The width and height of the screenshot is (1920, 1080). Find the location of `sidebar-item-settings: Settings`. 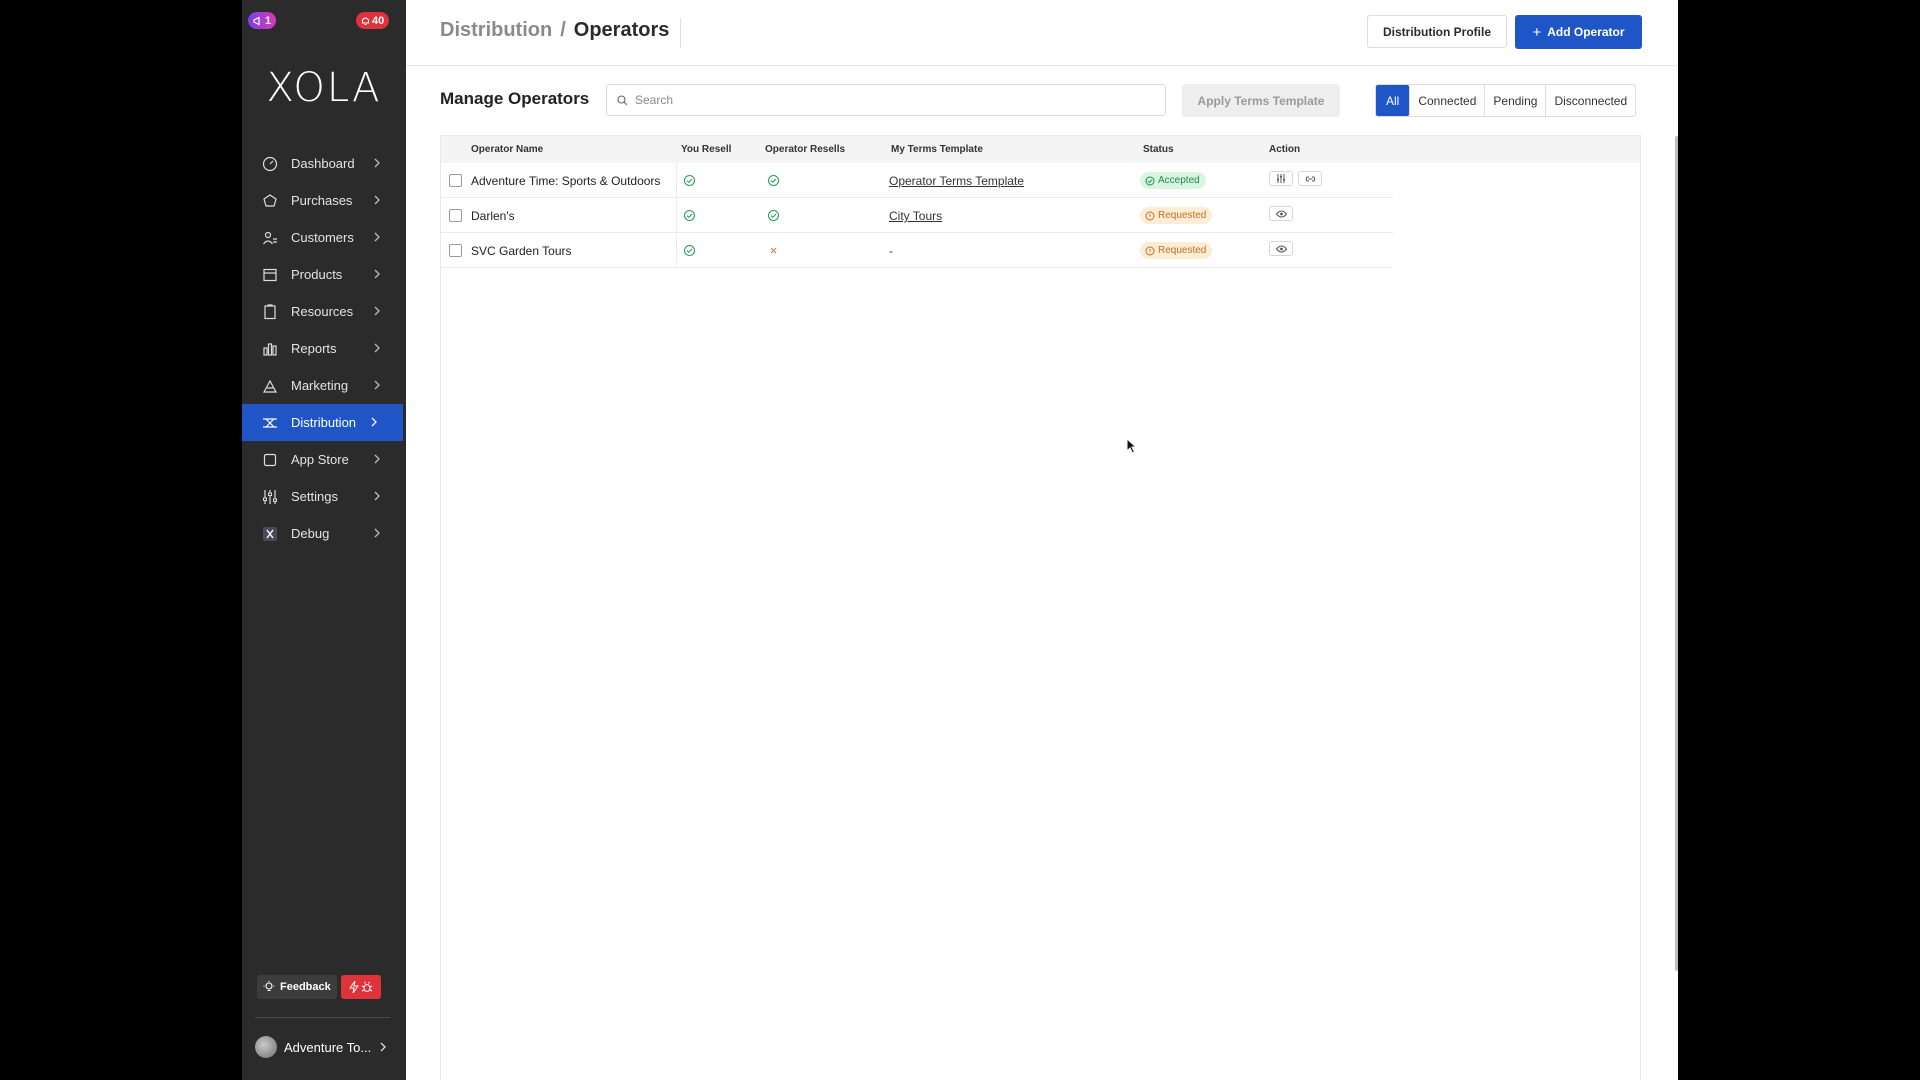

sidebar-item-settings: Settings is located at coordinates (324, 496).